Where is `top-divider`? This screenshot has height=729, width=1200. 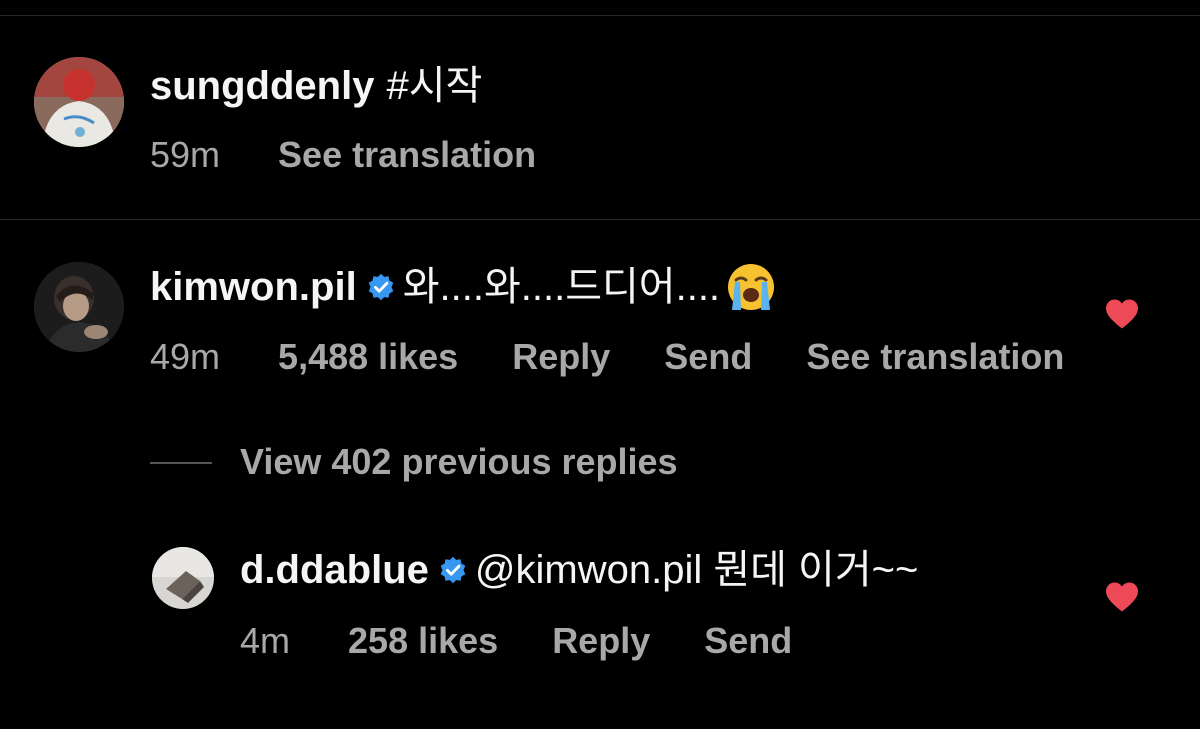
top-divider is located at coordinates (600, 15).